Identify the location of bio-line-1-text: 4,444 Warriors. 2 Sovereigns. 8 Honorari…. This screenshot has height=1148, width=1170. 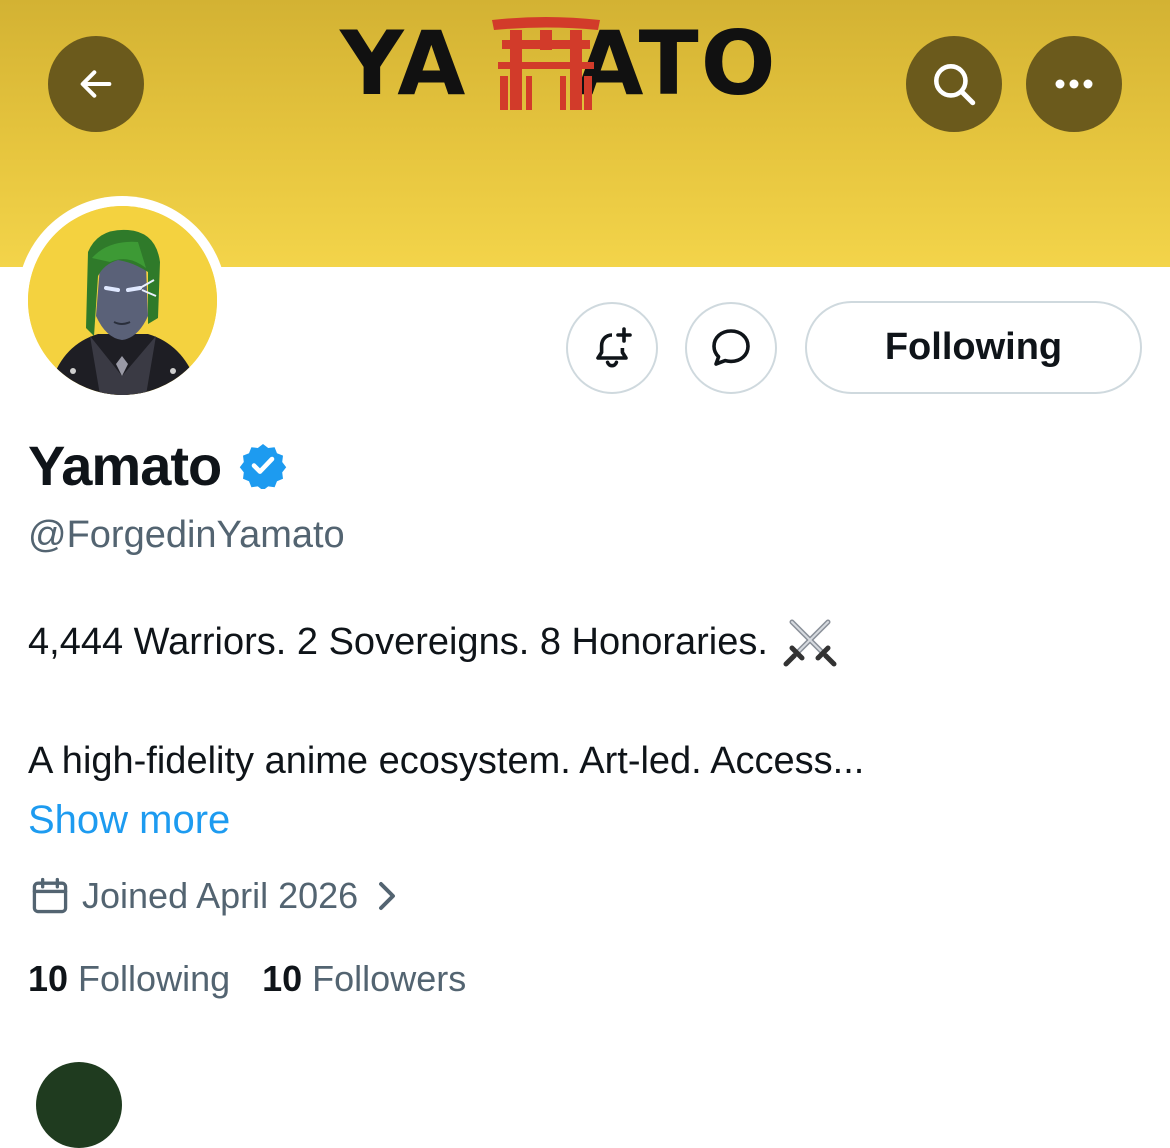
(398, 641).